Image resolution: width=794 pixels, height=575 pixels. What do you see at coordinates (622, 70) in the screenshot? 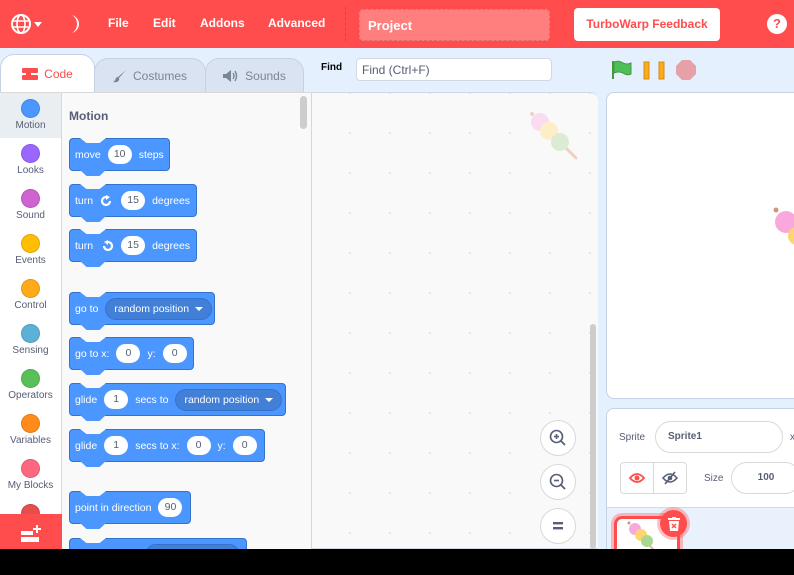
I see `green-flag-icon` at bounding box center [622, 70].